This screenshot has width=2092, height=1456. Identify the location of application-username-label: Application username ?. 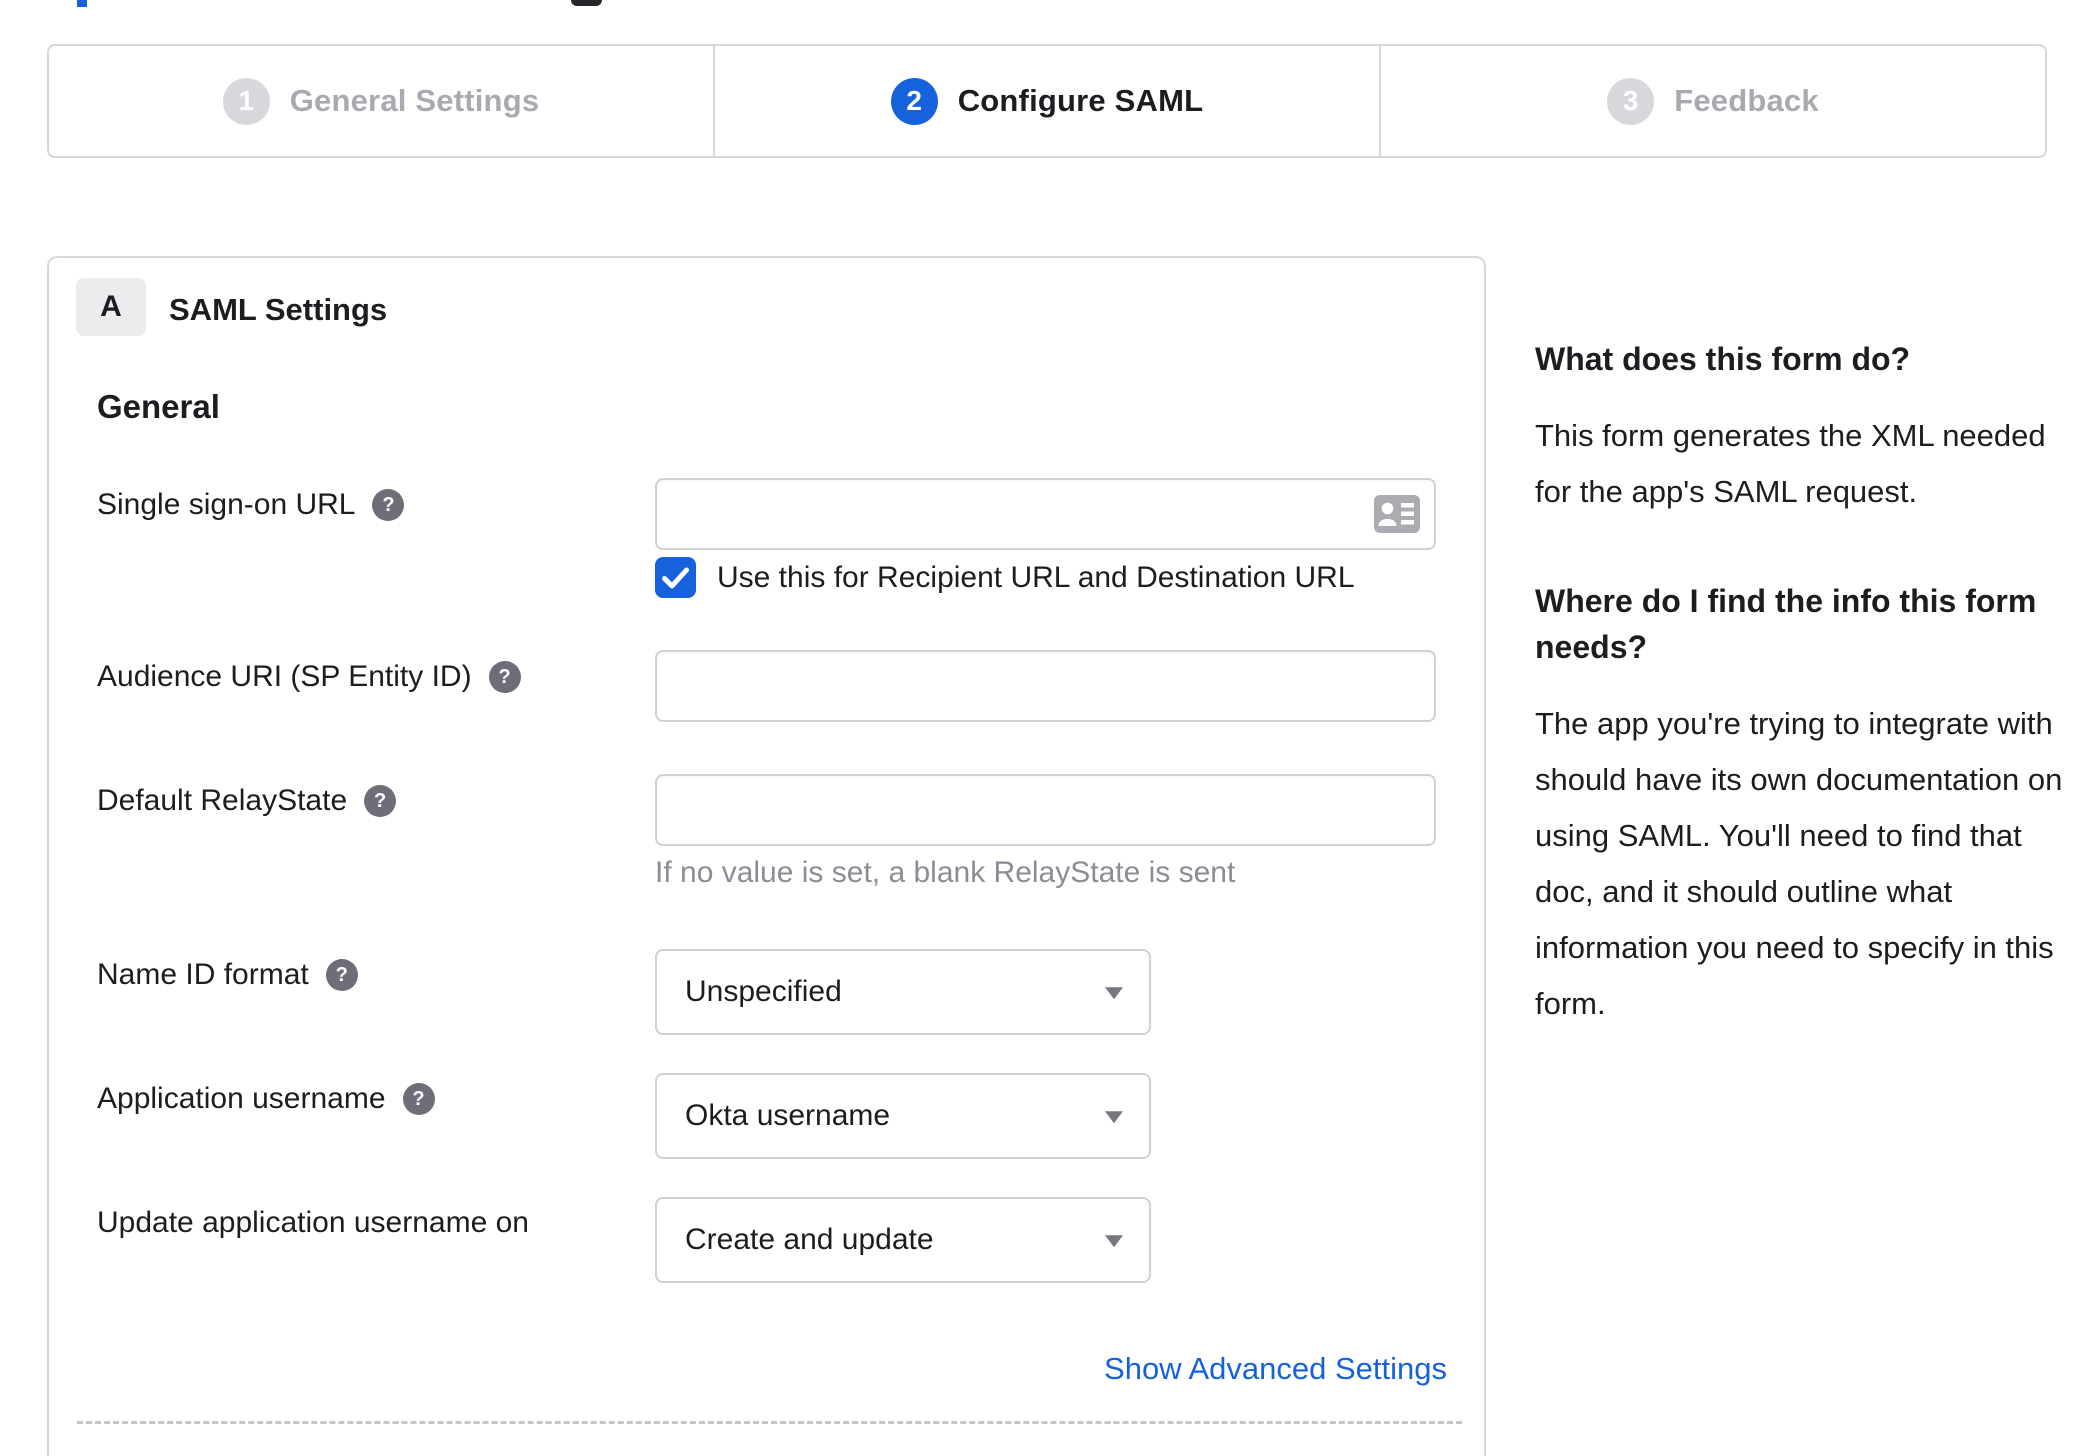
(266, 1099).